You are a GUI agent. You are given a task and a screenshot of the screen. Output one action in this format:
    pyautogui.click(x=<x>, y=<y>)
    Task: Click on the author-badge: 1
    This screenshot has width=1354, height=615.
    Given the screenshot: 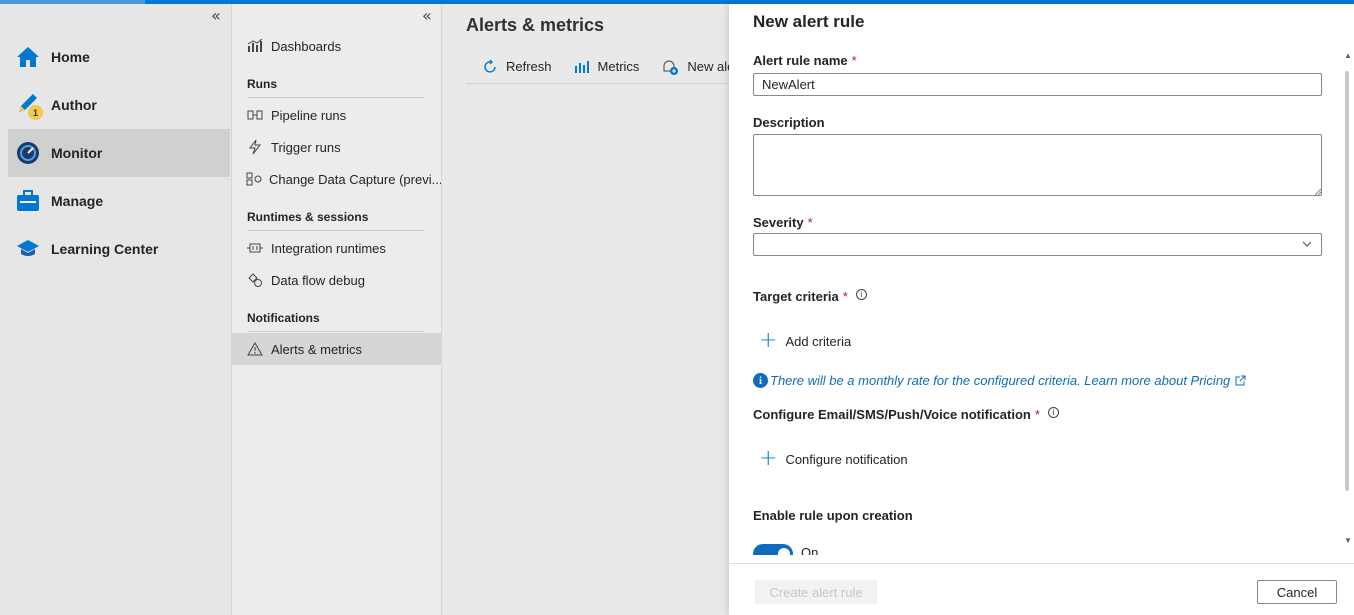 What is the action you would take?
    pyautogui.click(x=35, y=112)
    